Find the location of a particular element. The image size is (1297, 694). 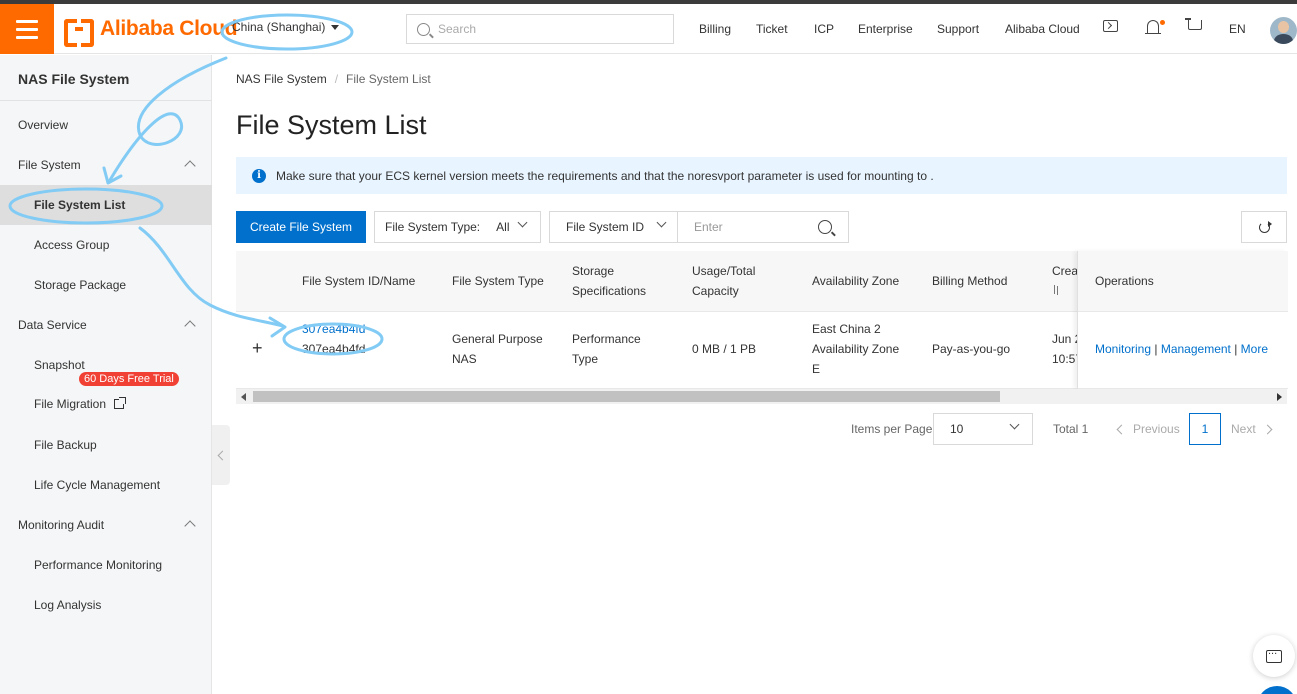

global-search is located at coordinates (540, 29).